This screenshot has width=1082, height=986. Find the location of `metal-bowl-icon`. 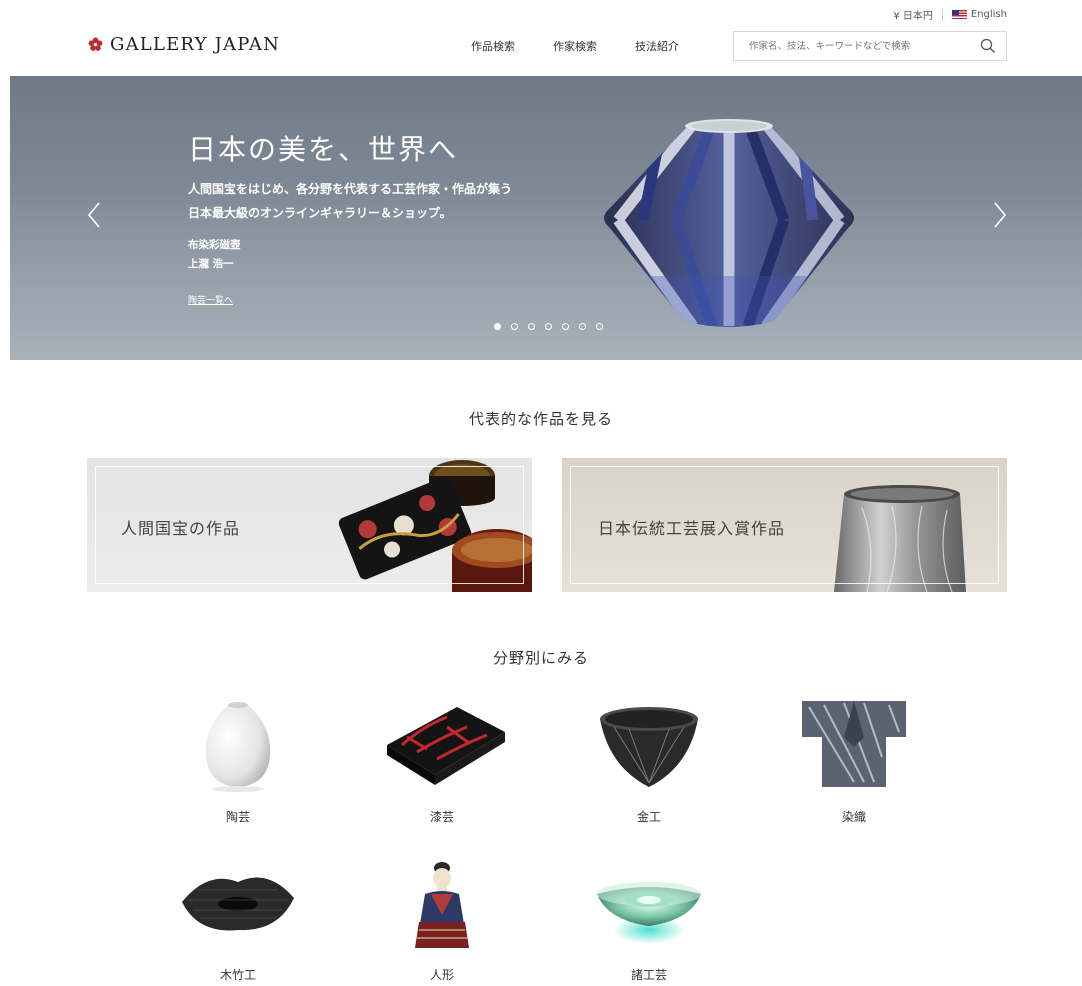

metal-bowl-icon is located at coordinates (649, 747).